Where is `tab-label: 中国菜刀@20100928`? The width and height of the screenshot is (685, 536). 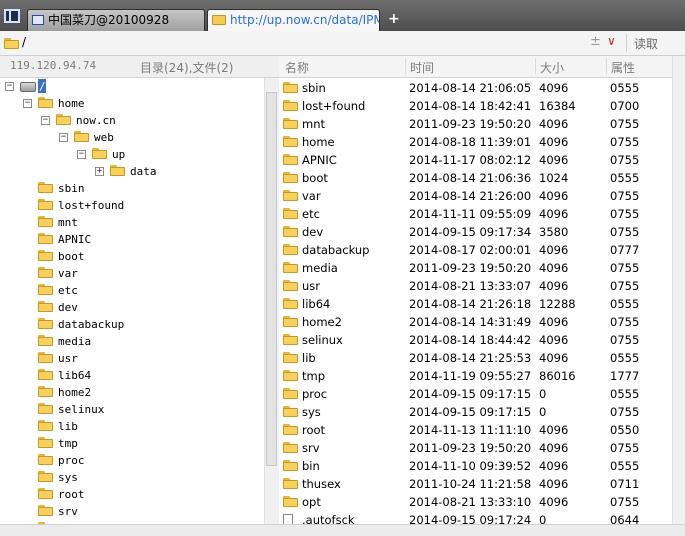
tab-label: 中国菜刀@20100928 is located at coordinates (109, 20).